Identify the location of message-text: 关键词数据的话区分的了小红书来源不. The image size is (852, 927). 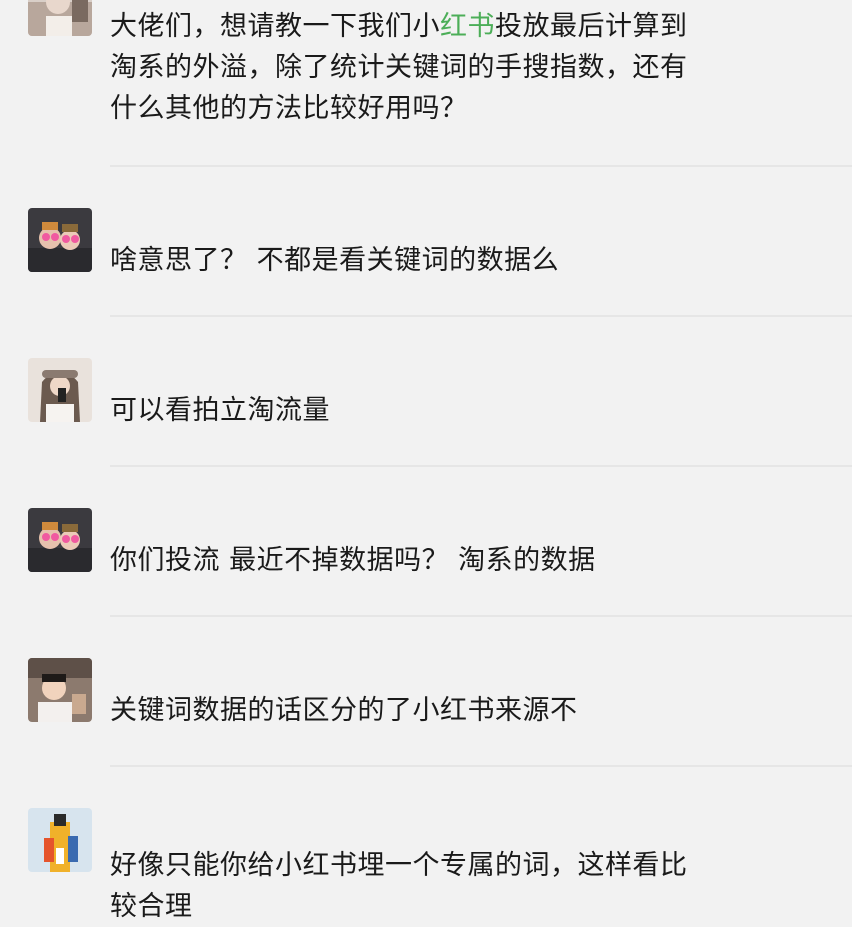
(344, 710).